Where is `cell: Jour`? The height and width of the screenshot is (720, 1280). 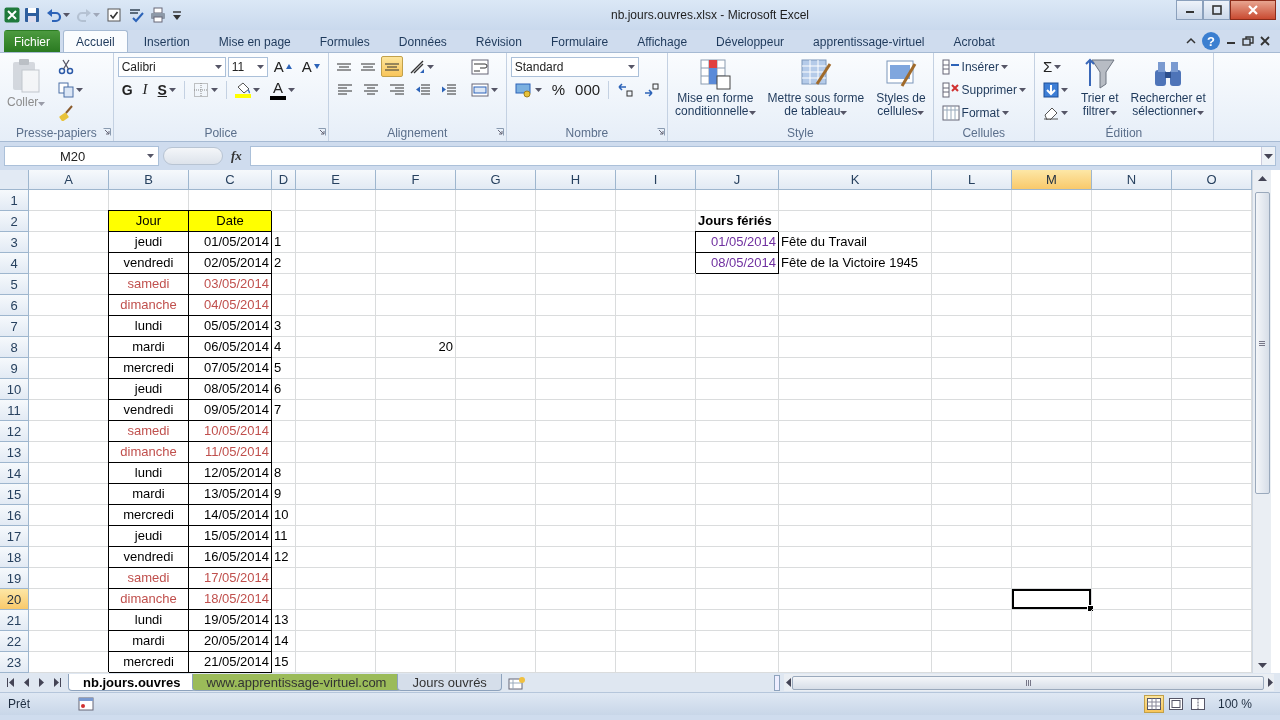
cell: Jour is located at coordinates (149, 221).